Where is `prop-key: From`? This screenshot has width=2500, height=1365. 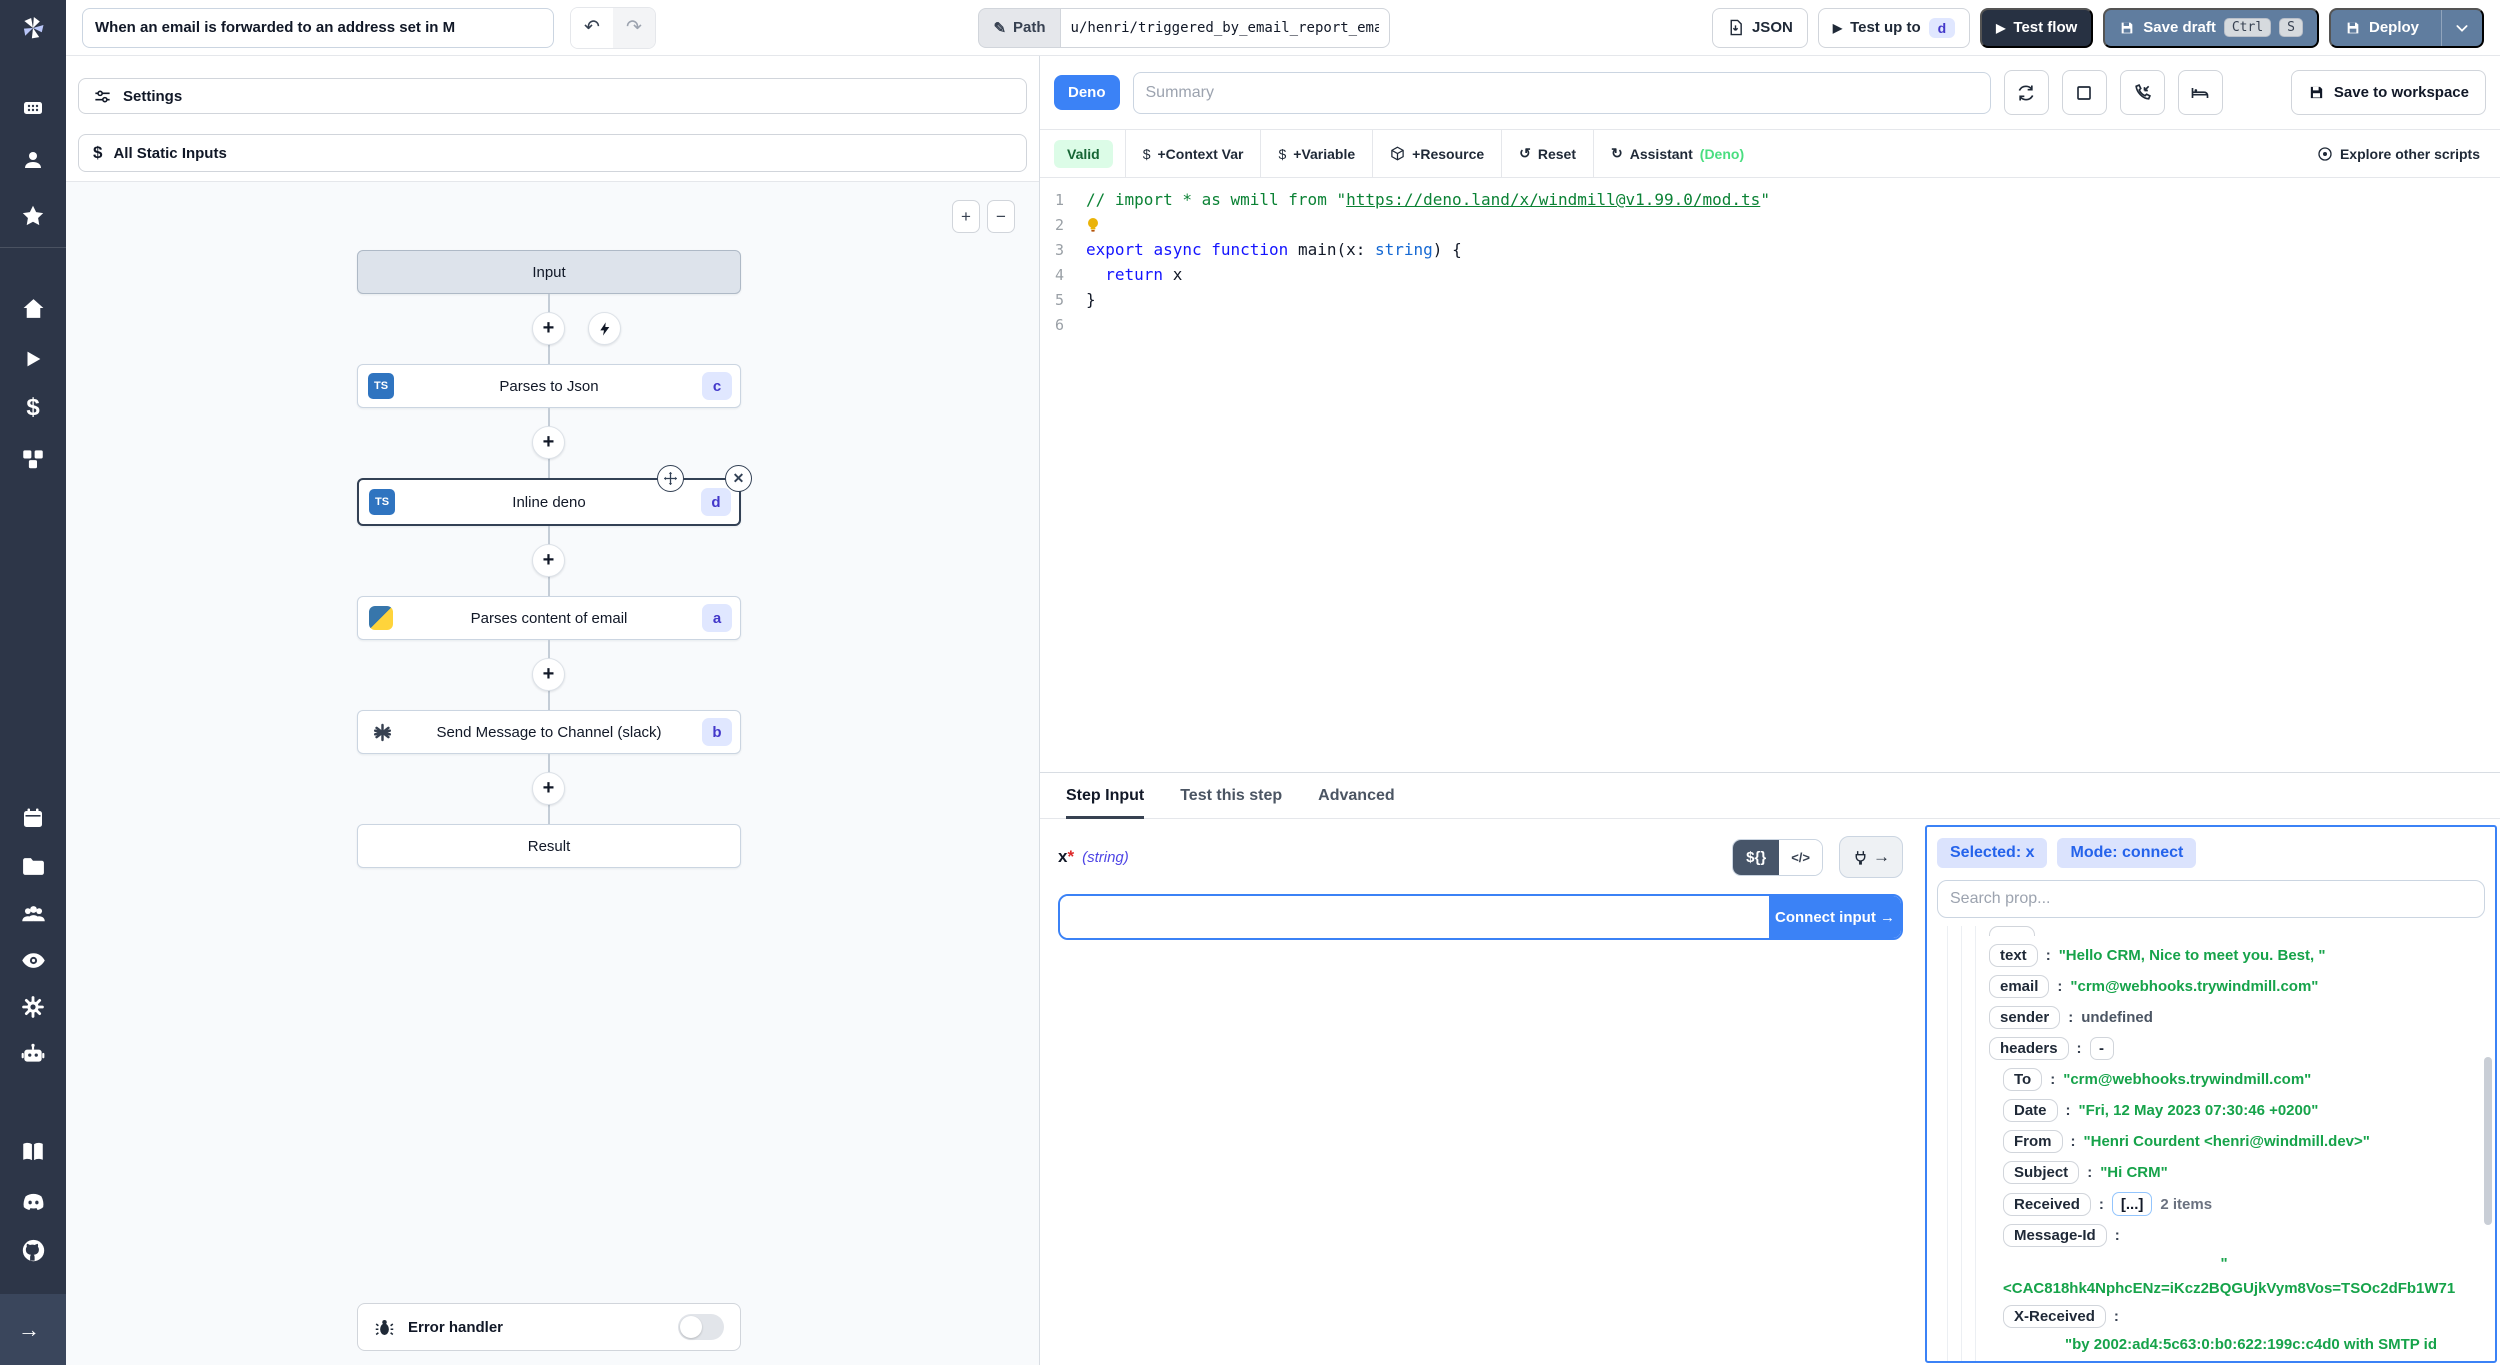
prop-key: From is located at coordinates (2033, 1141).